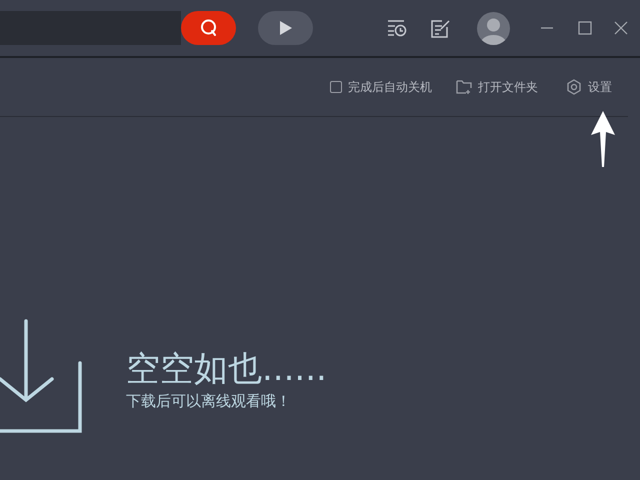 The image size is (640, 480). What do you see at coordinates (621, 28) in the screenshot?
I see `close-icon` at bounding box center [621, 28].